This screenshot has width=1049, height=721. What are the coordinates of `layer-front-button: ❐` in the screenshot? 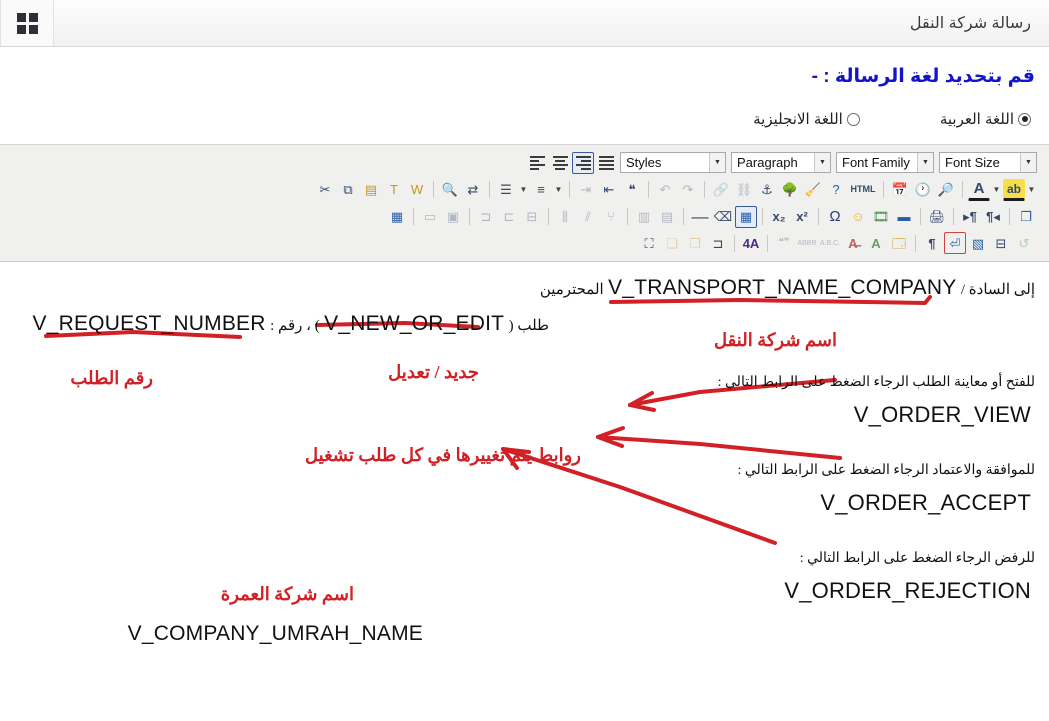 It's located at (695, 243).